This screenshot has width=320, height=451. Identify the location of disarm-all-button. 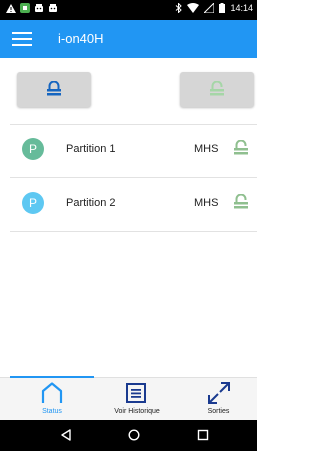
(217, 89).